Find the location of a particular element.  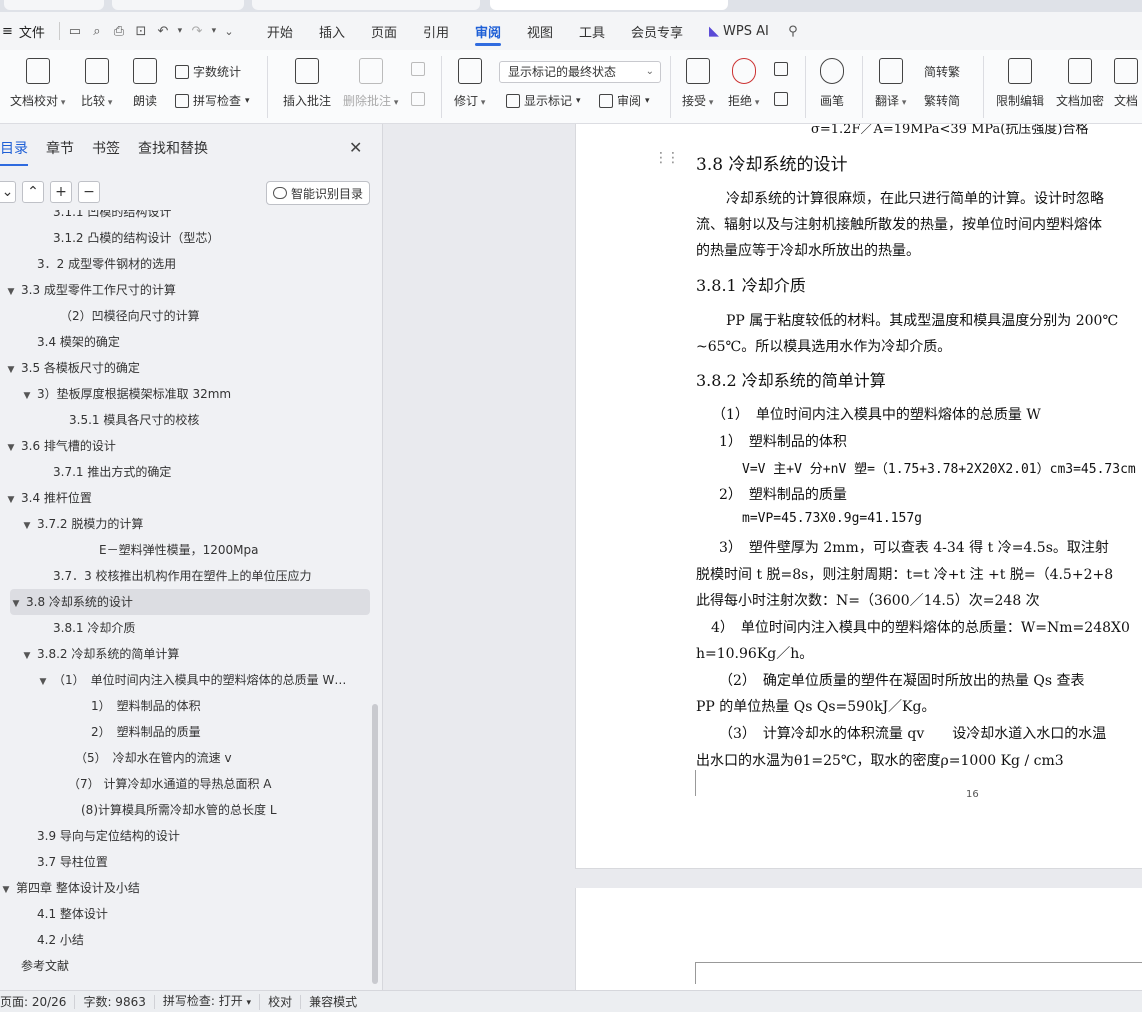

toc-item: E－塑料弹性模量，1200Mpa is located at coordinates (185, 550).